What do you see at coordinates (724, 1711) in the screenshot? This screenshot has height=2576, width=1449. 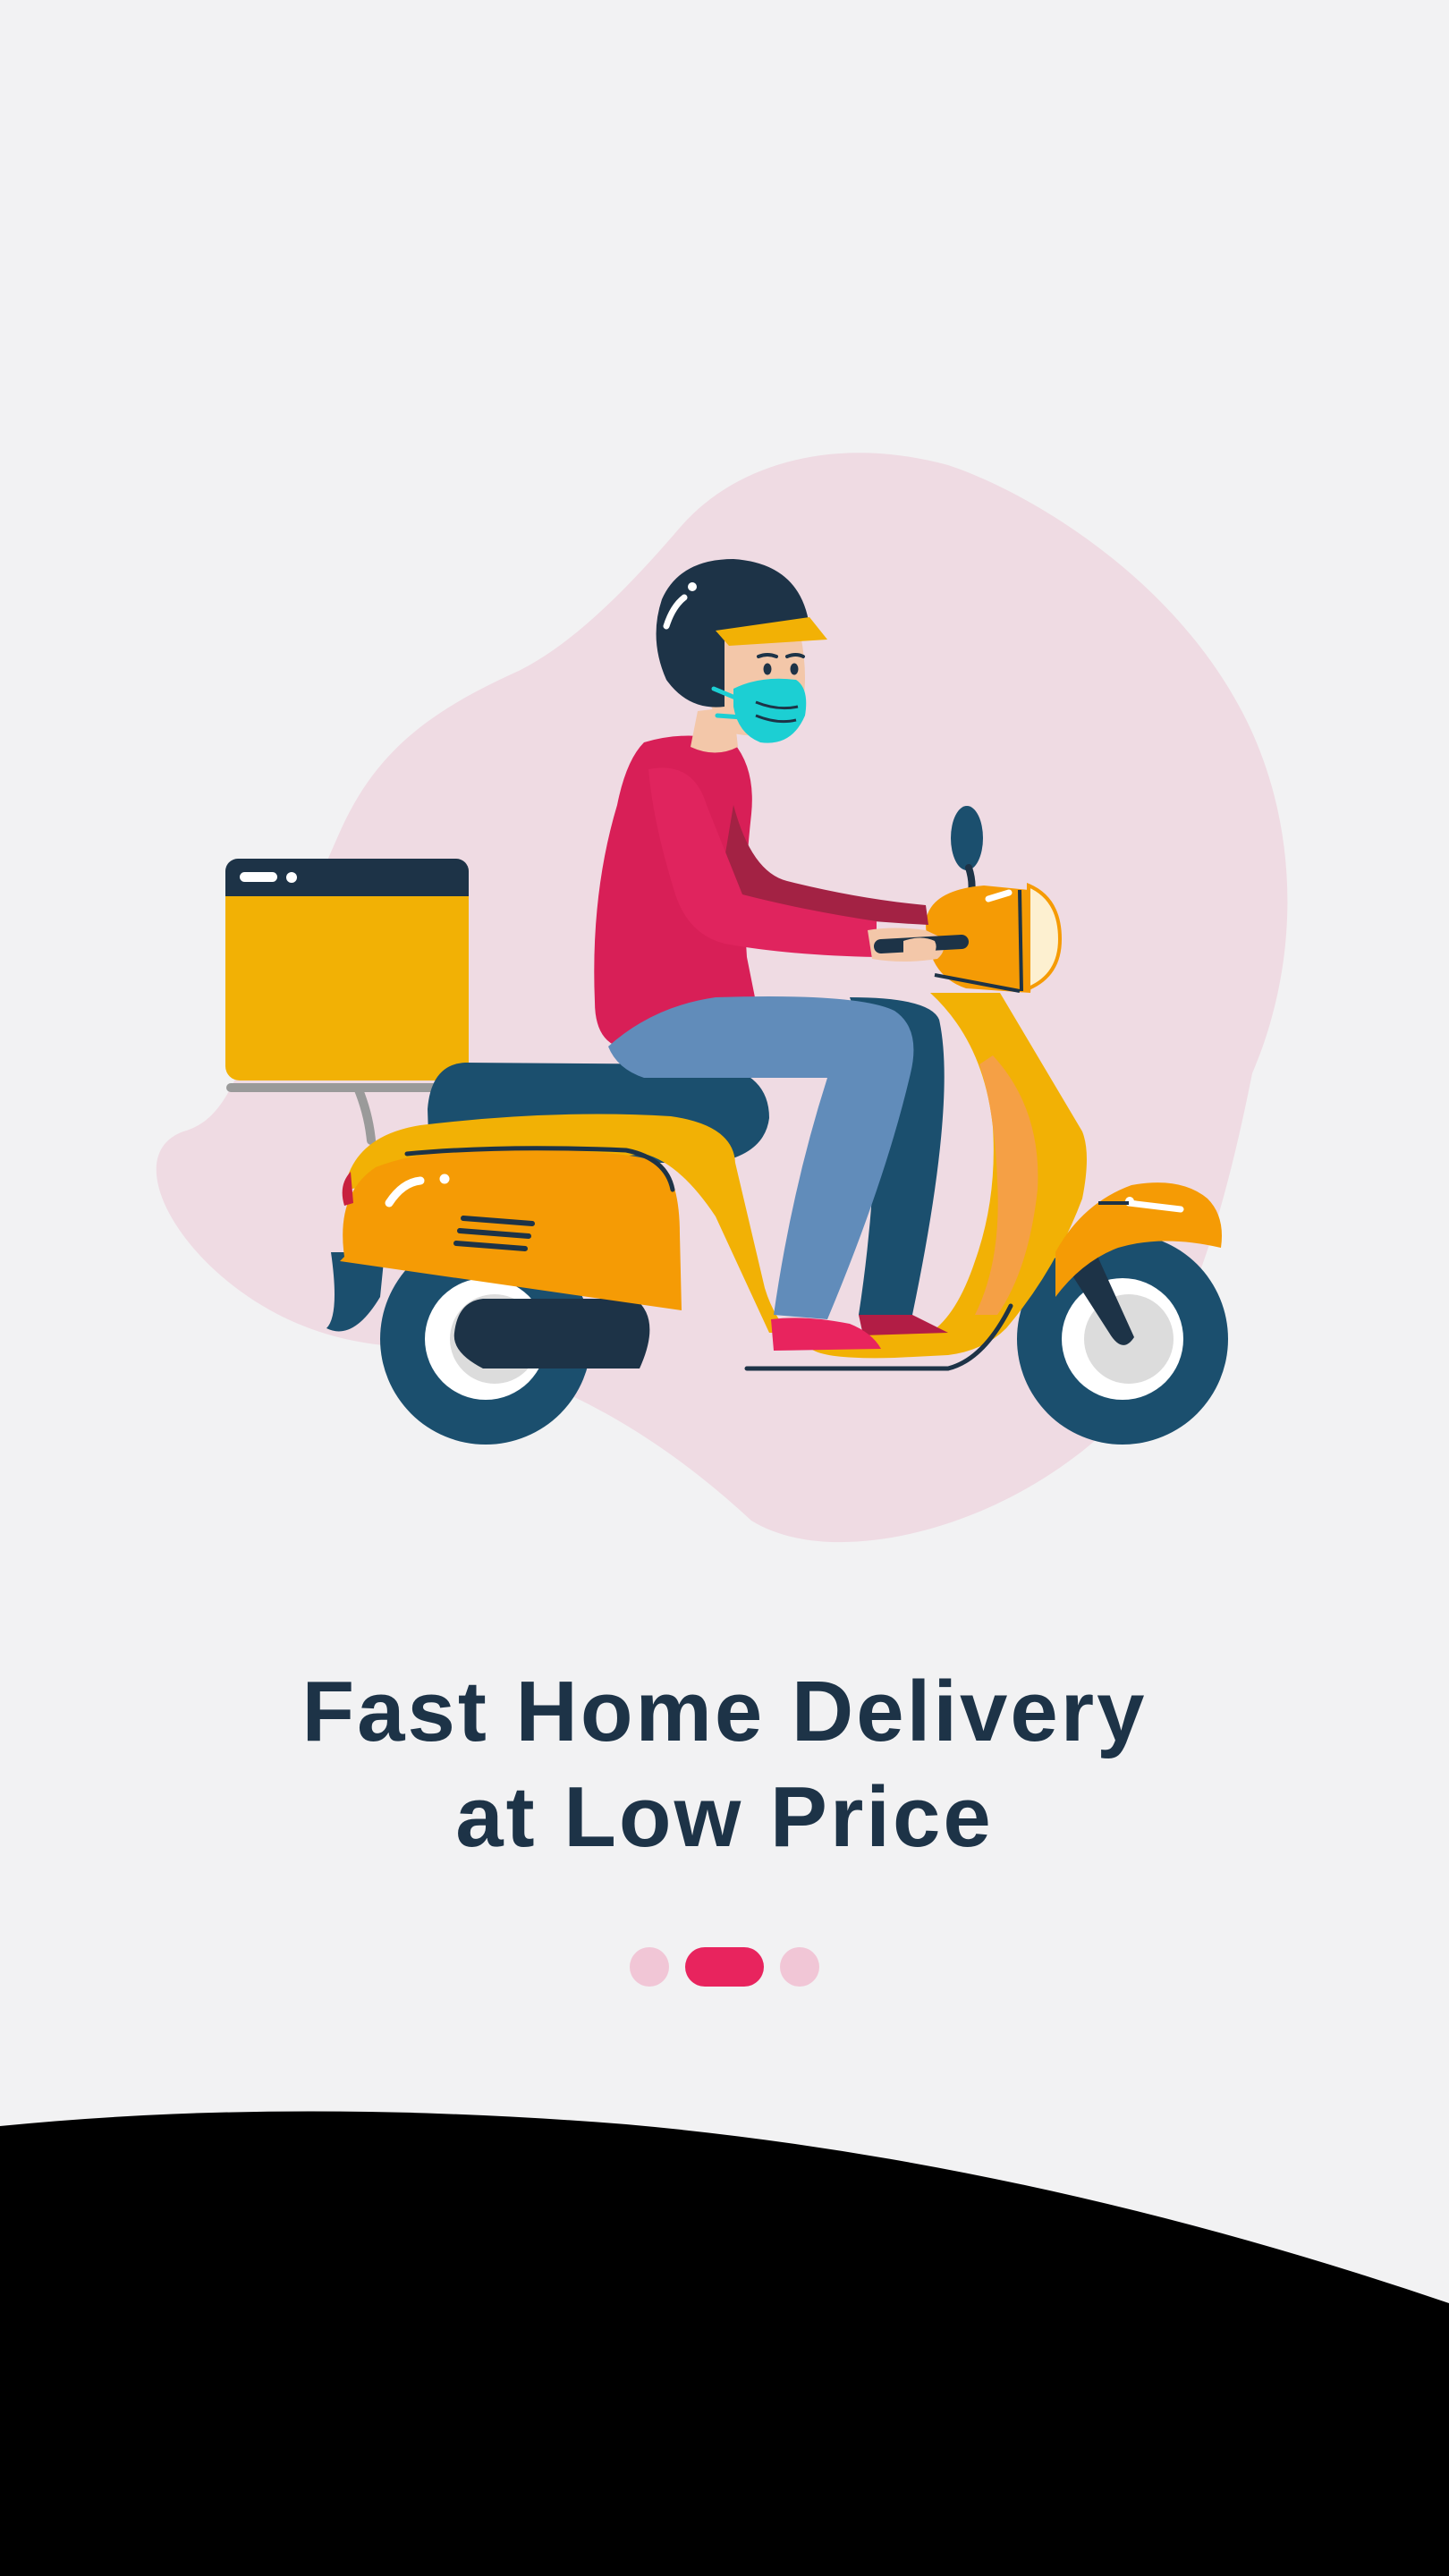 I see `onboarding-title-line-1: Fast Home Delivery` at bounding box center [724, 1711].